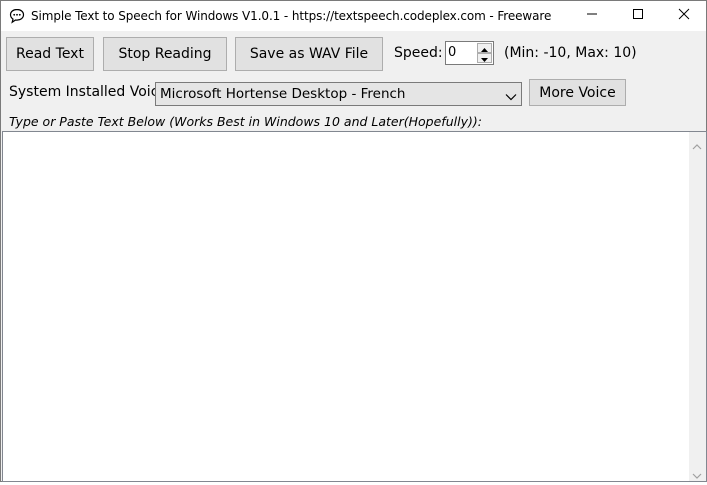 The height and width of the screenshot is (485, 707). I want to click on voice-select: Microsoft Hortense Desktop - French, so click(338, 94).